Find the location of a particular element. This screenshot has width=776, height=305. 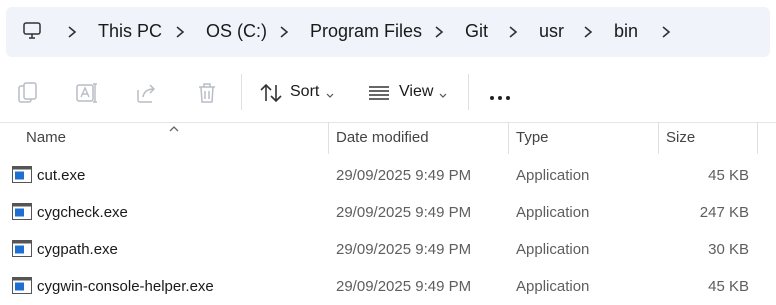

copy-icon is located at coordinates (28, 93).